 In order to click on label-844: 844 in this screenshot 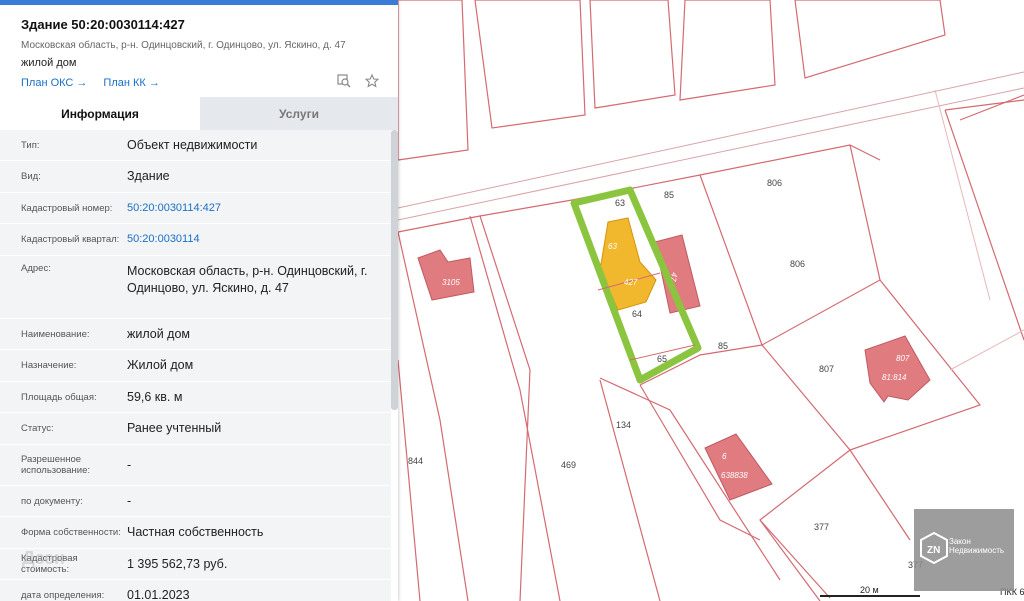, I will do `click(415, 461)`.